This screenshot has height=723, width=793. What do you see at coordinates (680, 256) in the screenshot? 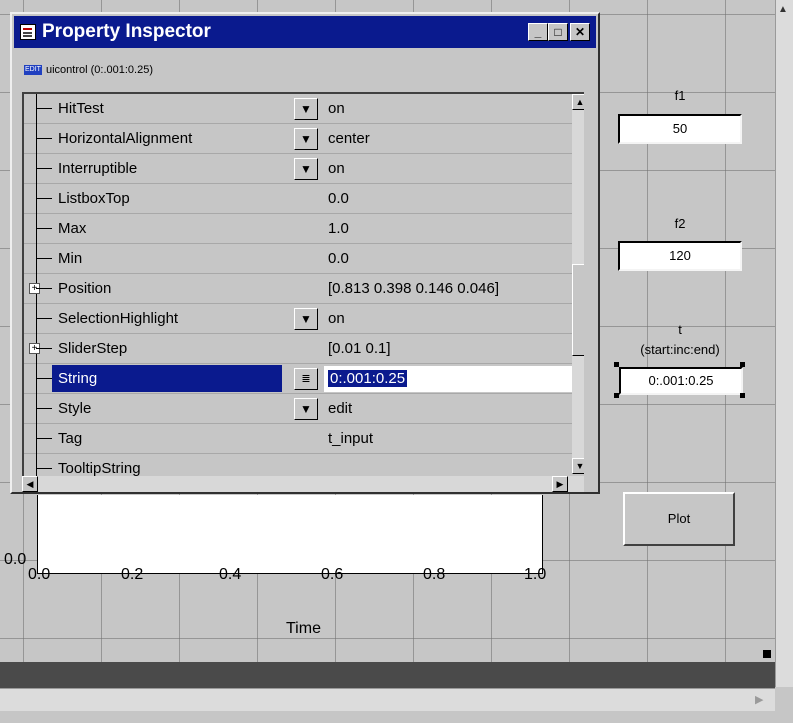
I see `f2-input: 120` at bounding box center [680, 256].